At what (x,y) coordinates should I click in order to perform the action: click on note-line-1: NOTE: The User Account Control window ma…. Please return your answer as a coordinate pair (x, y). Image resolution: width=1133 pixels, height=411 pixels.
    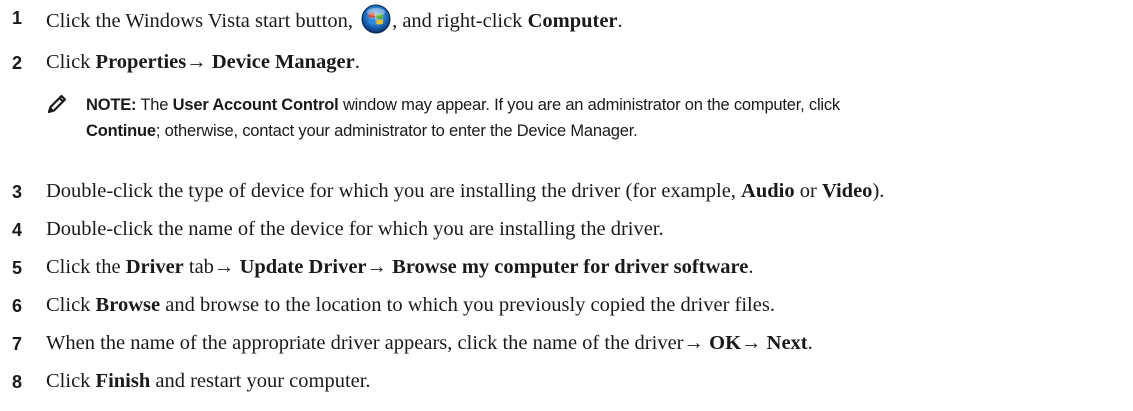
    Looking at the image, I should click on (463, 105).